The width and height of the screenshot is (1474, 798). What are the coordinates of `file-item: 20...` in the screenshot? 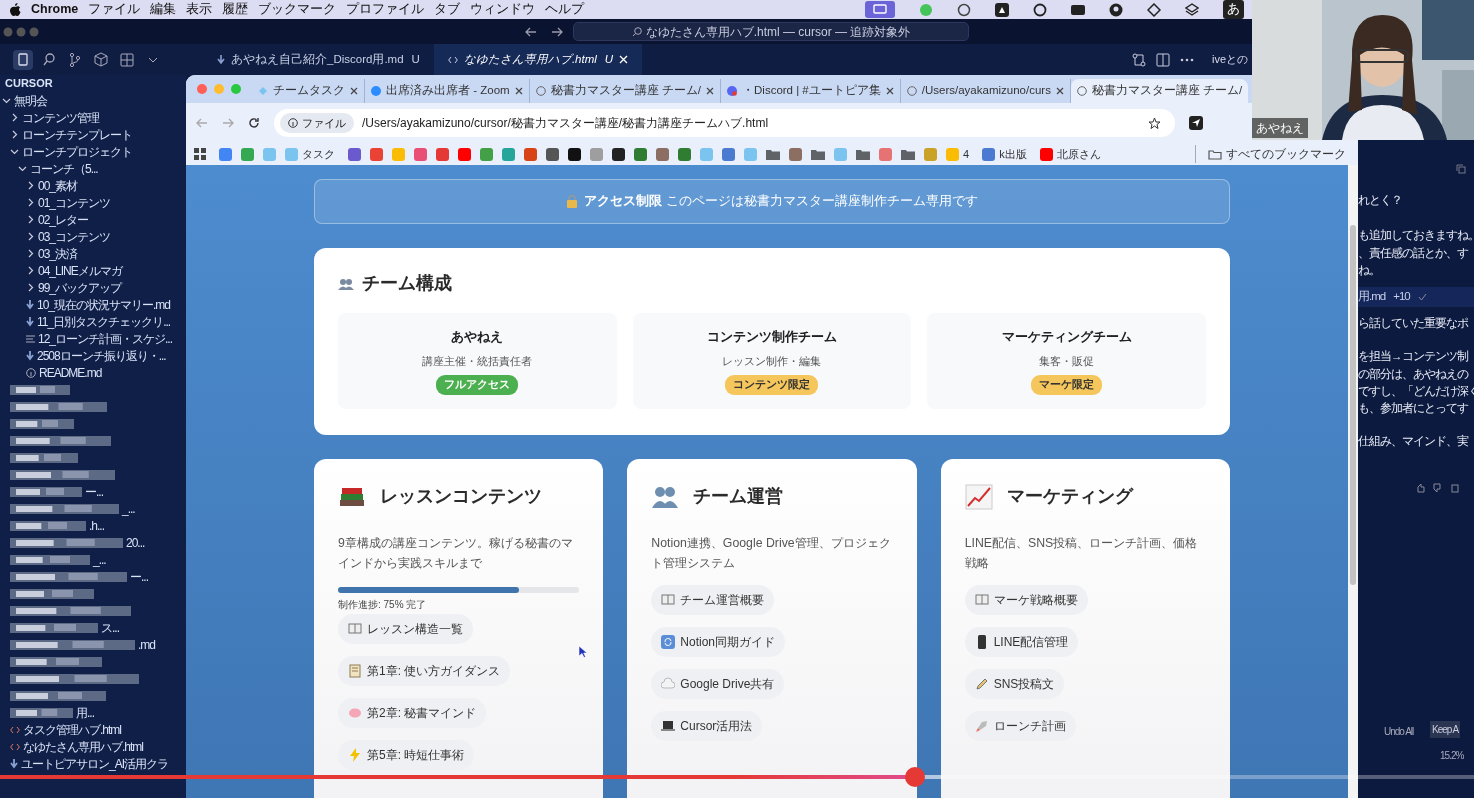 It's located at (135, 542).